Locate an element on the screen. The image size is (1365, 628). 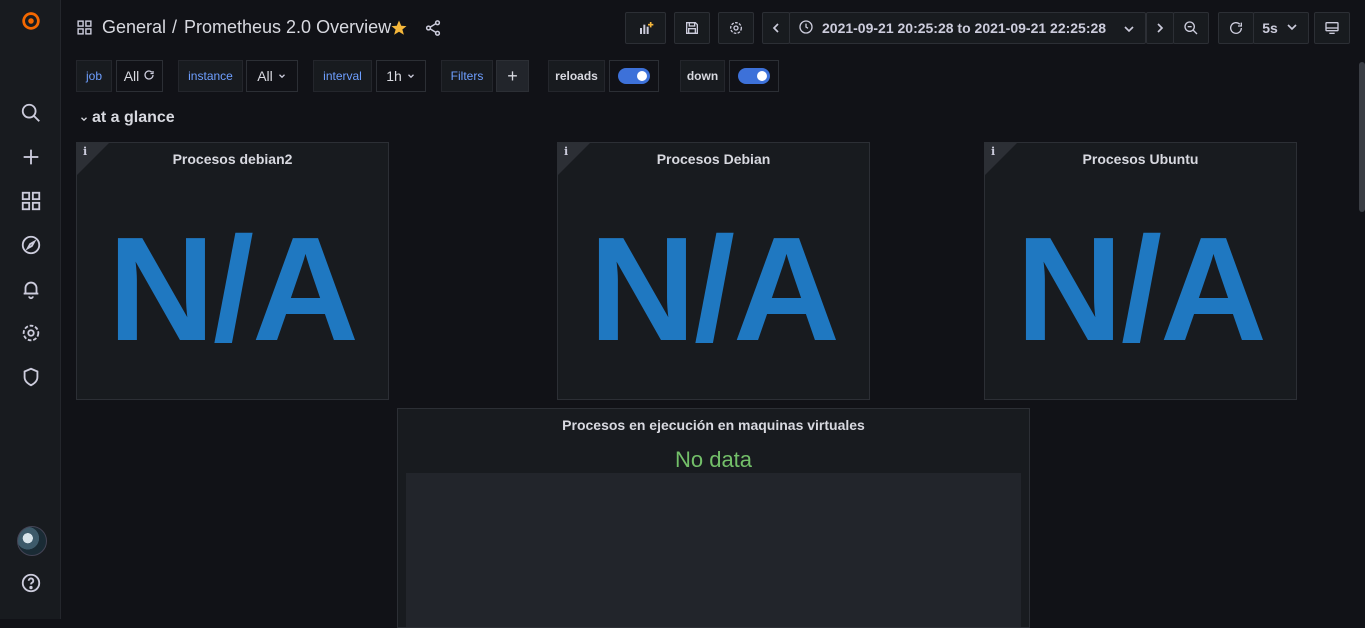
variable-select-instance: All is located at coordinates (272, 76).